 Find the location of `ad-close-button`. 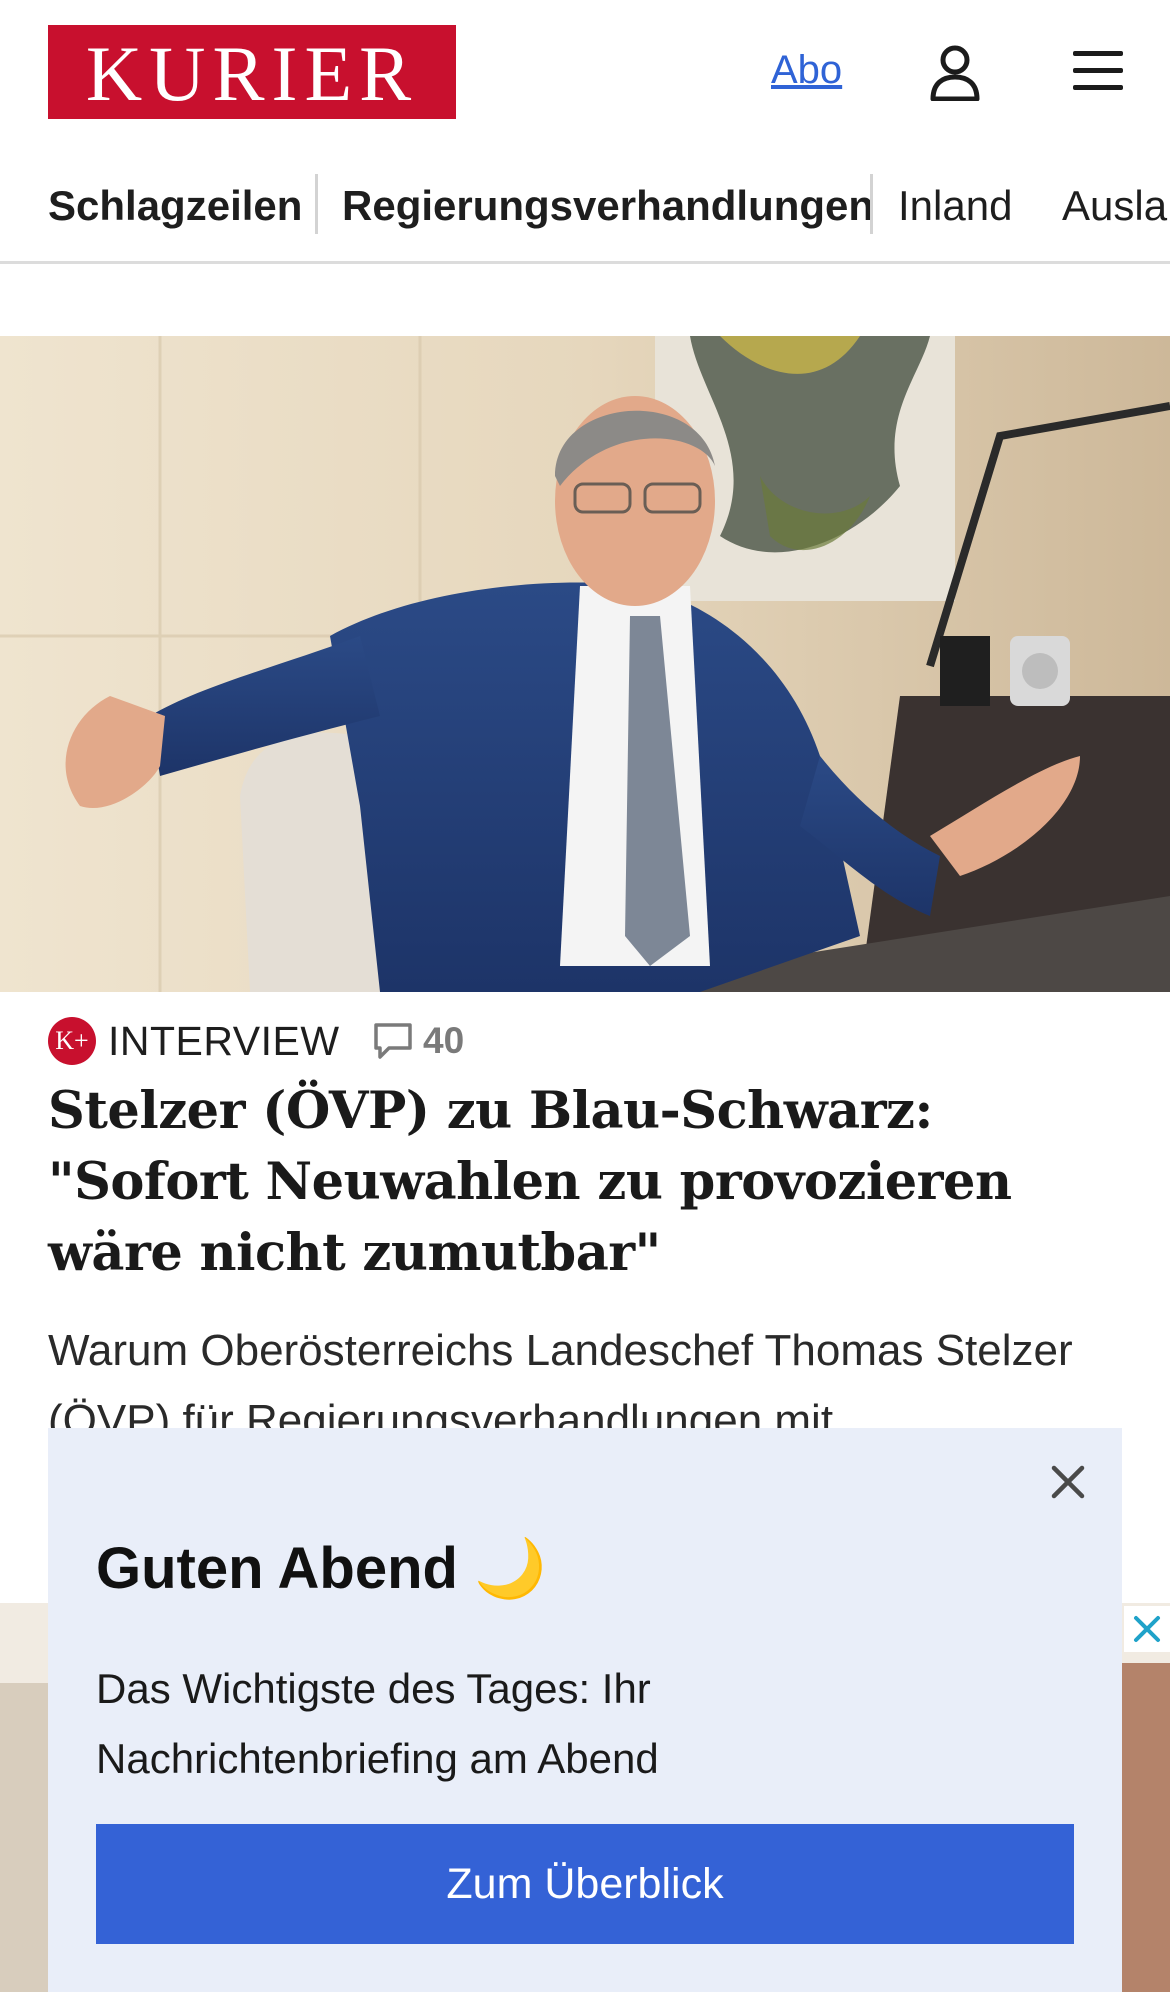

ad-close-button is located at coordinates (1147, 1629).